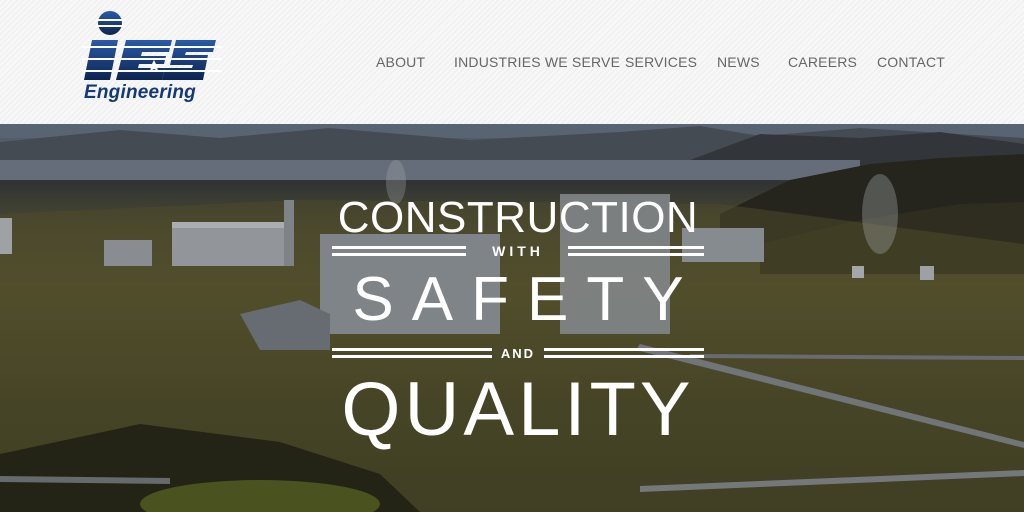 The width and height of the screenshot is (1024, 512). I want to click on nav-services: SERVICES, so click(661, 62).